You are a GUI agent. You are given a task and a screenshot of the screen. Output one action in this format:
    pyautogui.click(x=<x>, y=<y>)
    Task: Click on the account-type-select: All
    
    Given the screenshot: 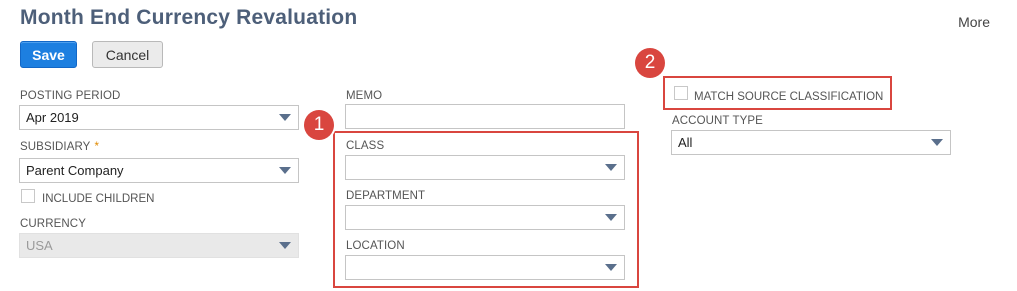 What is the action you would take?
    pyautogui.click(x=811, y=142)
    